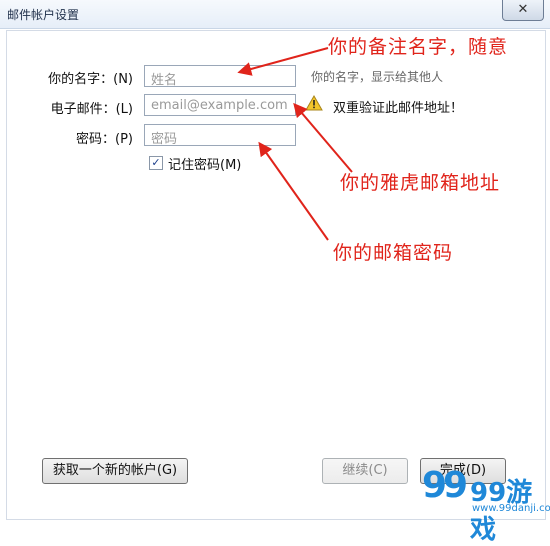 Image resolution: width=550 pixels, height=546 pixels. I want to click on watermark-logo-icon: 99, so click(445, 485).